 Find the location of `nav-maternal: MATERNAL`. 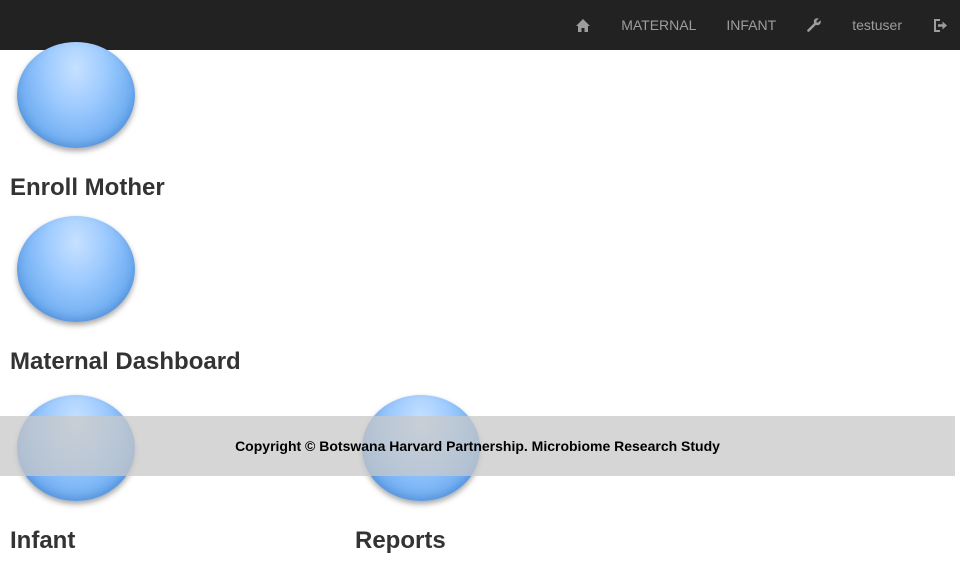

nav-maternal: MATERNAL is located at coordinates (658, 25).